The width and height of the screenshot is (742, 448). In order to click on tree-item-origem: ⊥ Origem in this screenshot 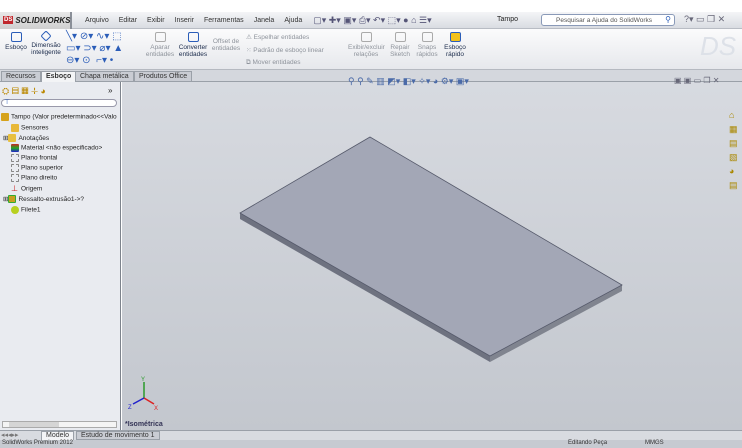, I will do `click(26, 189)`.